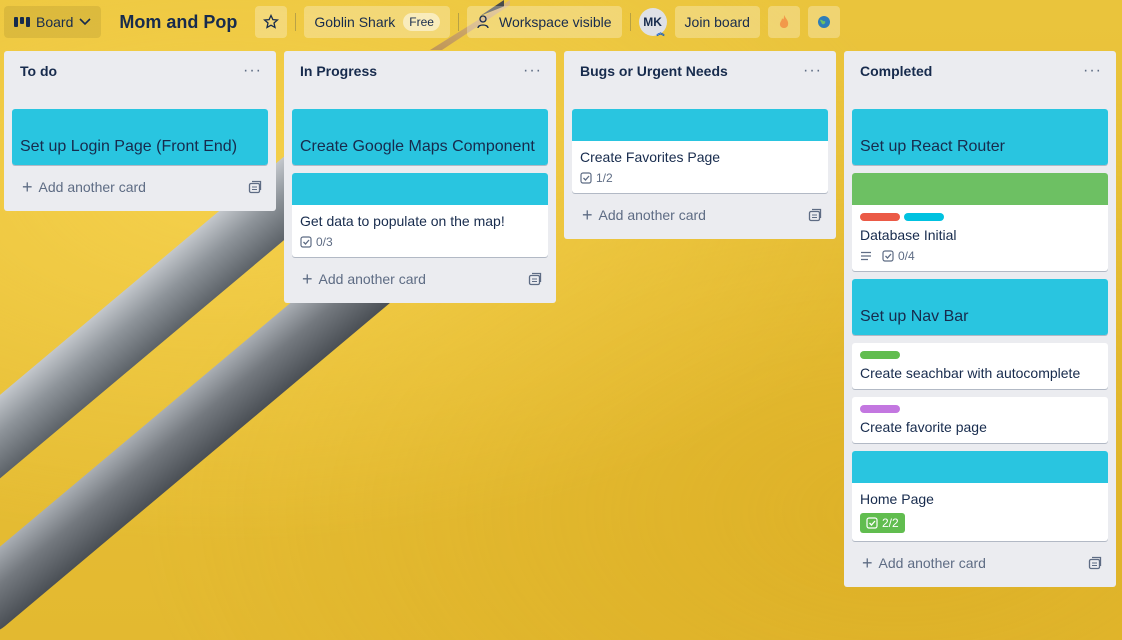 The image size is (1122, 640). I want to click on chevron-down-icon, so click(85, 22).